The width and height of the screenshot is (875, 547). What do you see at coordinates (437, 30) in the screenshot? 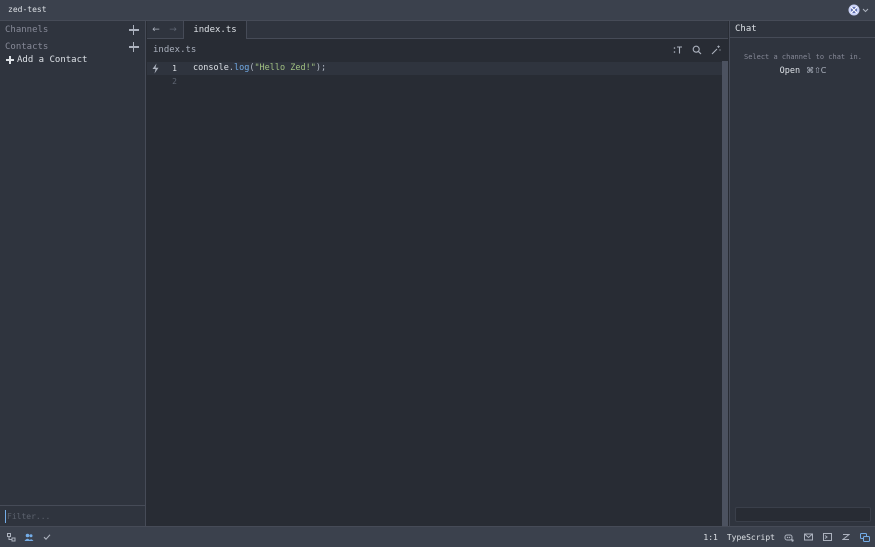
I see `tab-bar: ← → index.ts` at bounding box center [437, 30].